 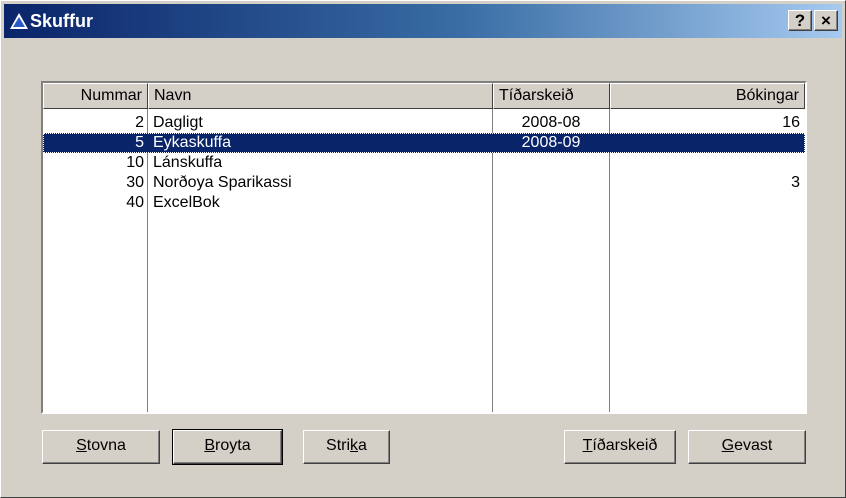 I want to click on column-header-navn: Navn, so click(x=320, y=96).